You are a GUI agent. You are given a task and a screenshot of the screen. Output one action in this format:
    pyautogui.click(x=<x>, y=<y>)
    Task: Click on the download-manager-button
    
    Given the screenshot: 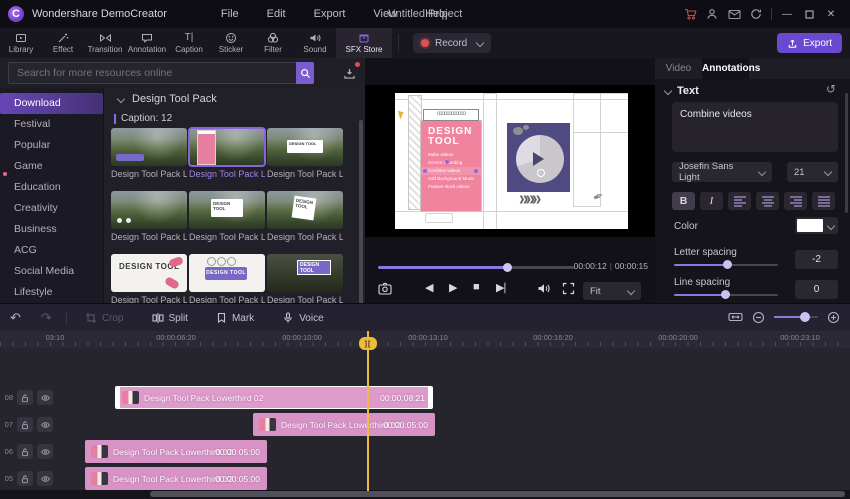 What is the action you would take?
    pyautogui.click(x=349, y=73)
    